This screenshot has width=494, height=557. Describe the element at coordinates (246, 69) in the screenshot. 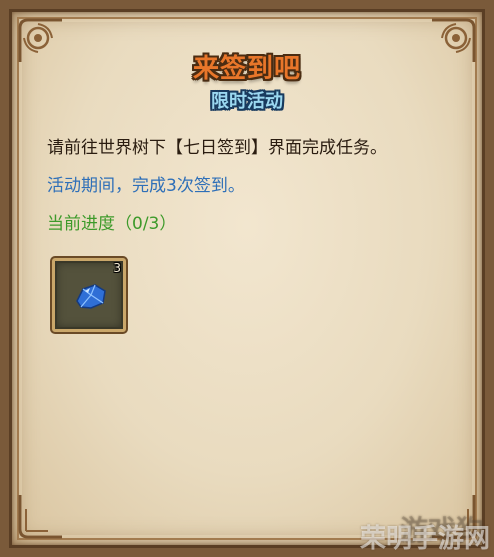

I see `event-title: 来签到吧` at that location.